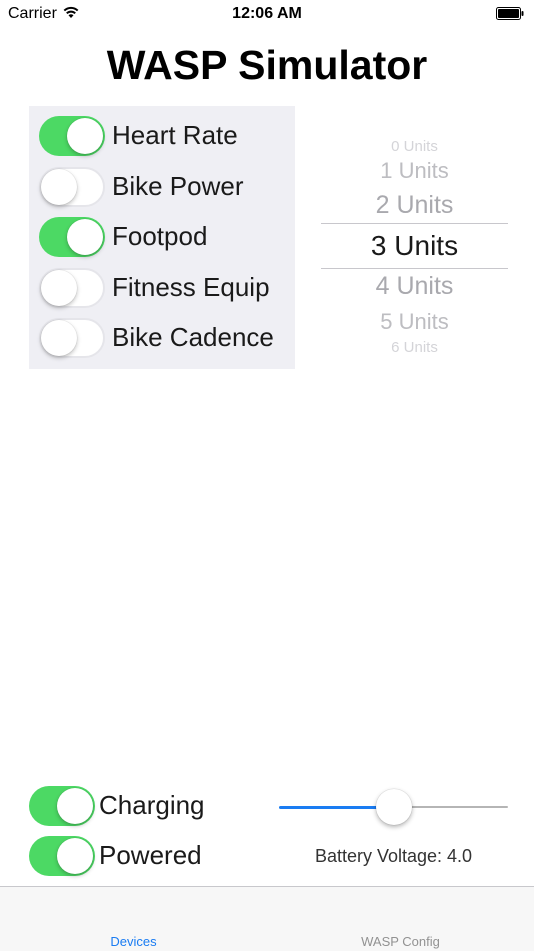 Image resolution: width=534 pixels, height=951 pixels. What do you see at coordinates (414, 246) in the screenshot?
I see `picker-selected-option: 3 Units` at bounding box center [414, 246].